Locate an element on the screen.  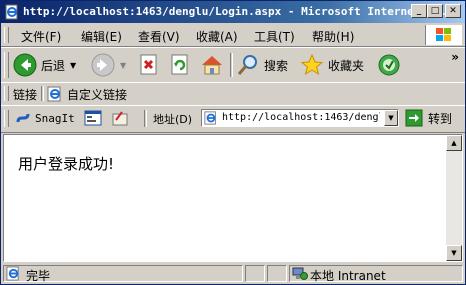
go-arrow-icon is located at coordinates (414, 118).